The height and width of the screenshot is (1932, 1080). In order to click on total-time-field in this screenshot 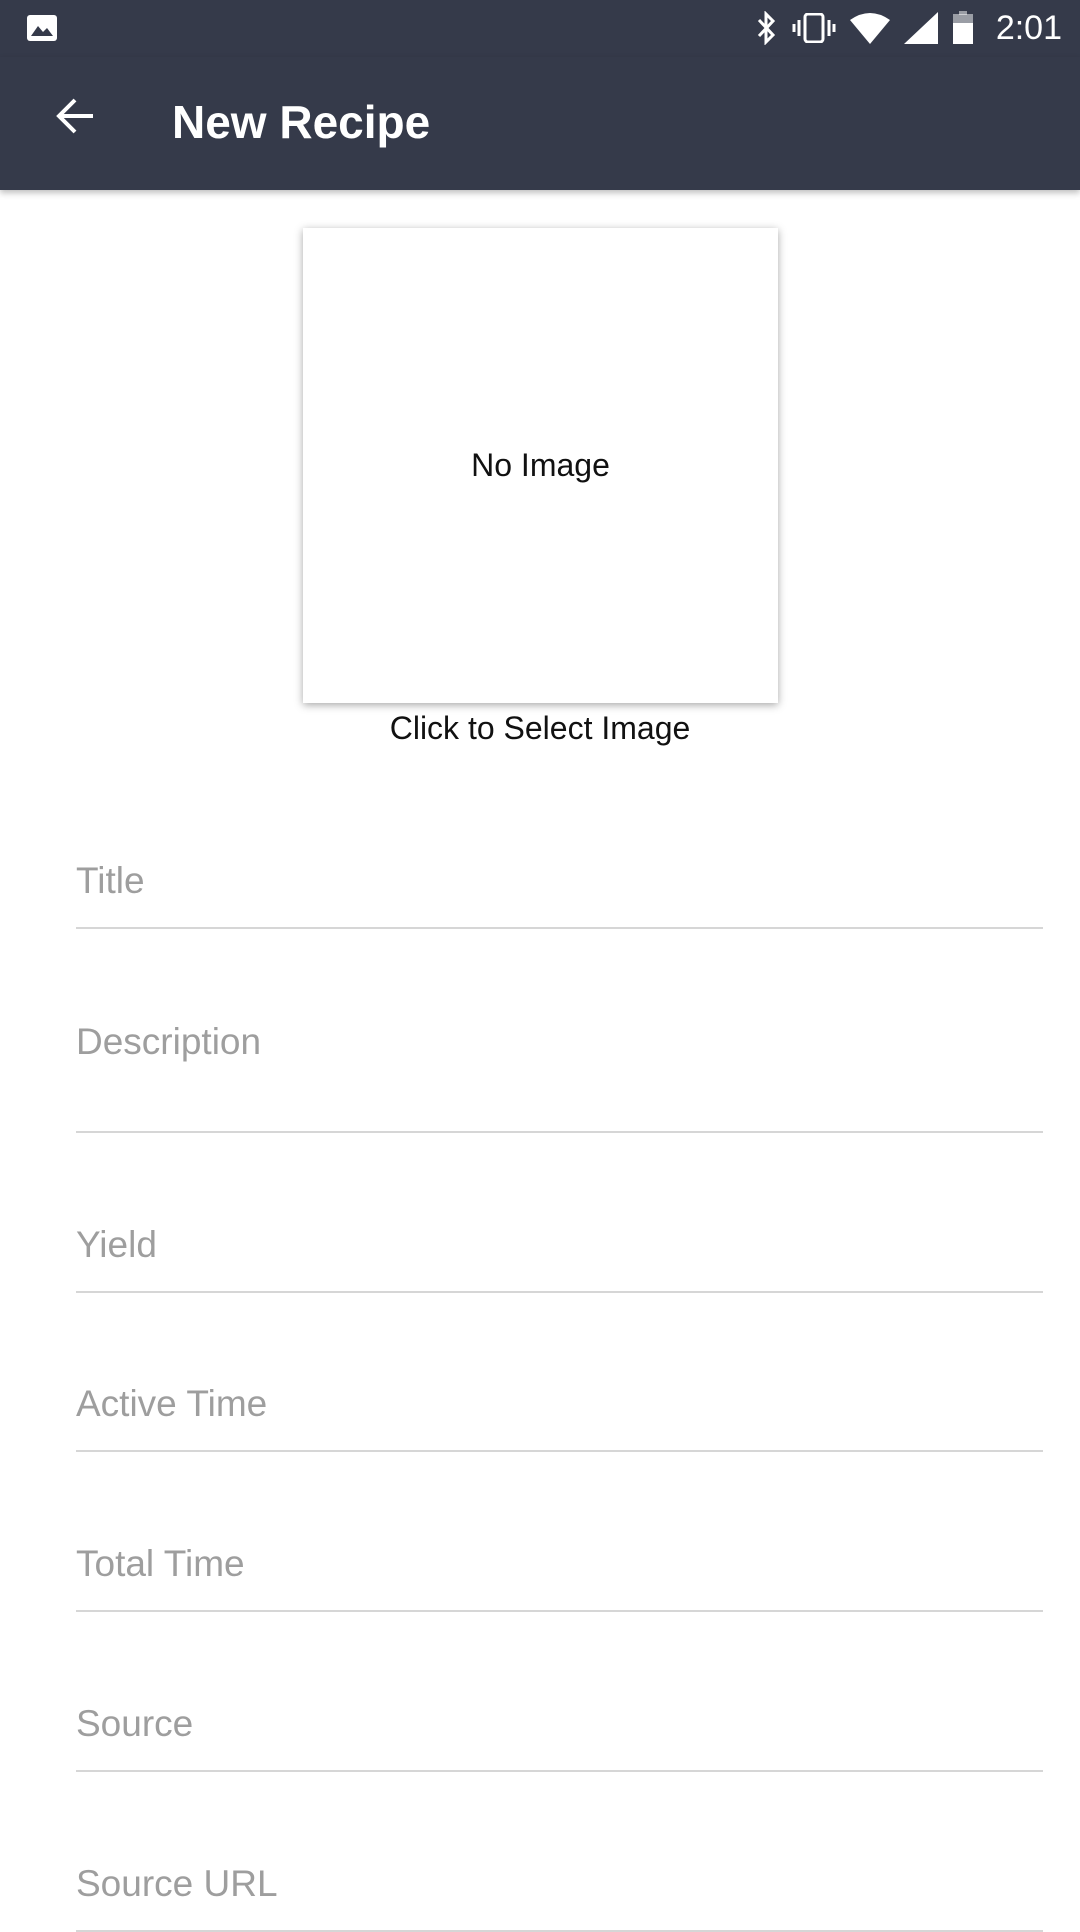, I will do `click(559, 1577)`.